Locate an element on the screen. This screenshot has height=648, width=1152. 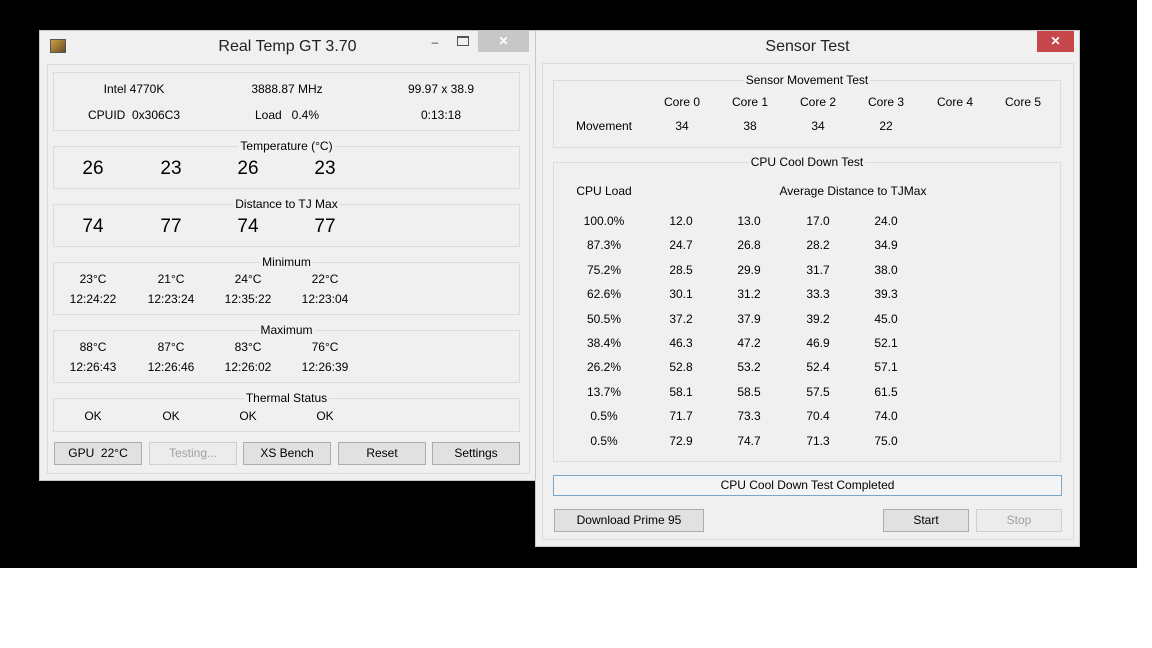
max-time: 12:26:46 is located at coordinates (171, 367).